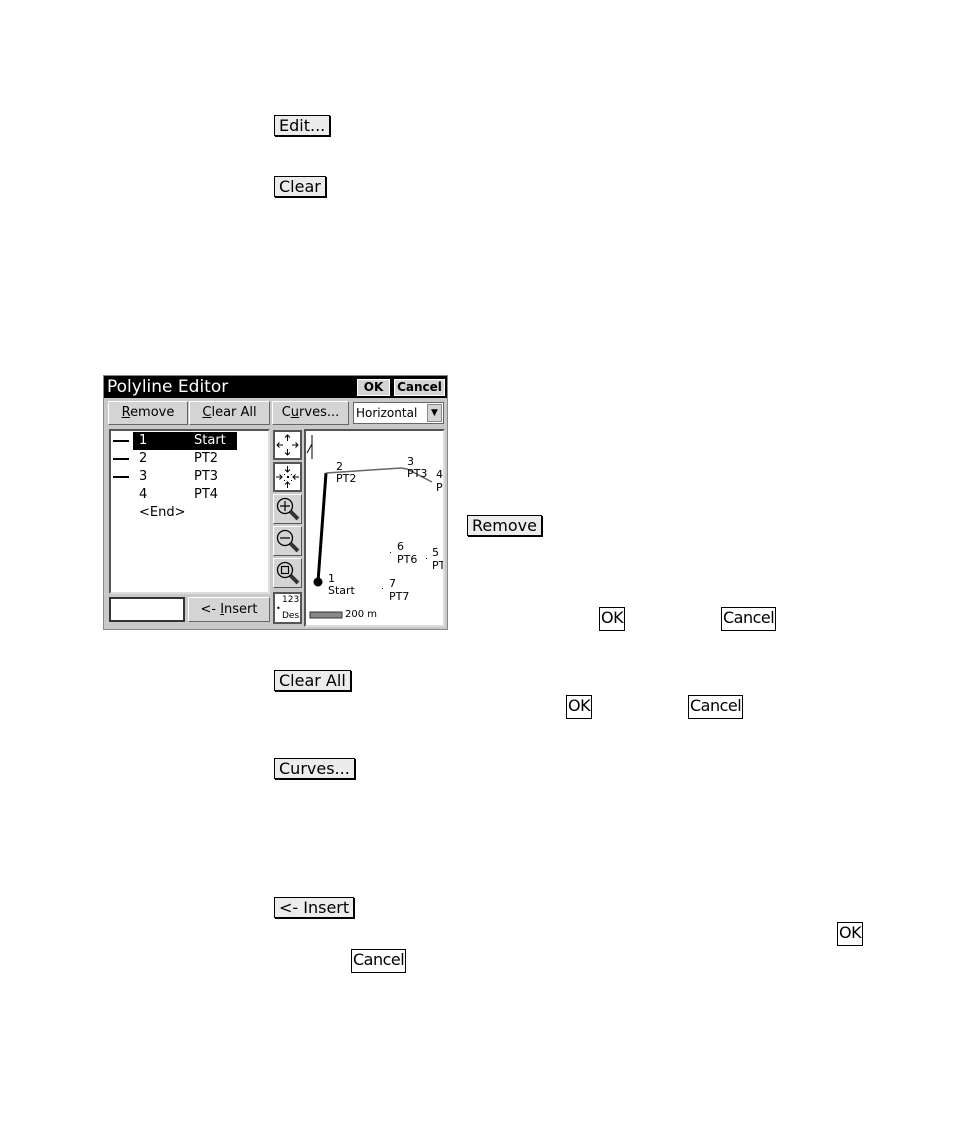  Describe the element at coordinates (309, 447) in the screenshot. I see `north-arrow-icon` at that location.